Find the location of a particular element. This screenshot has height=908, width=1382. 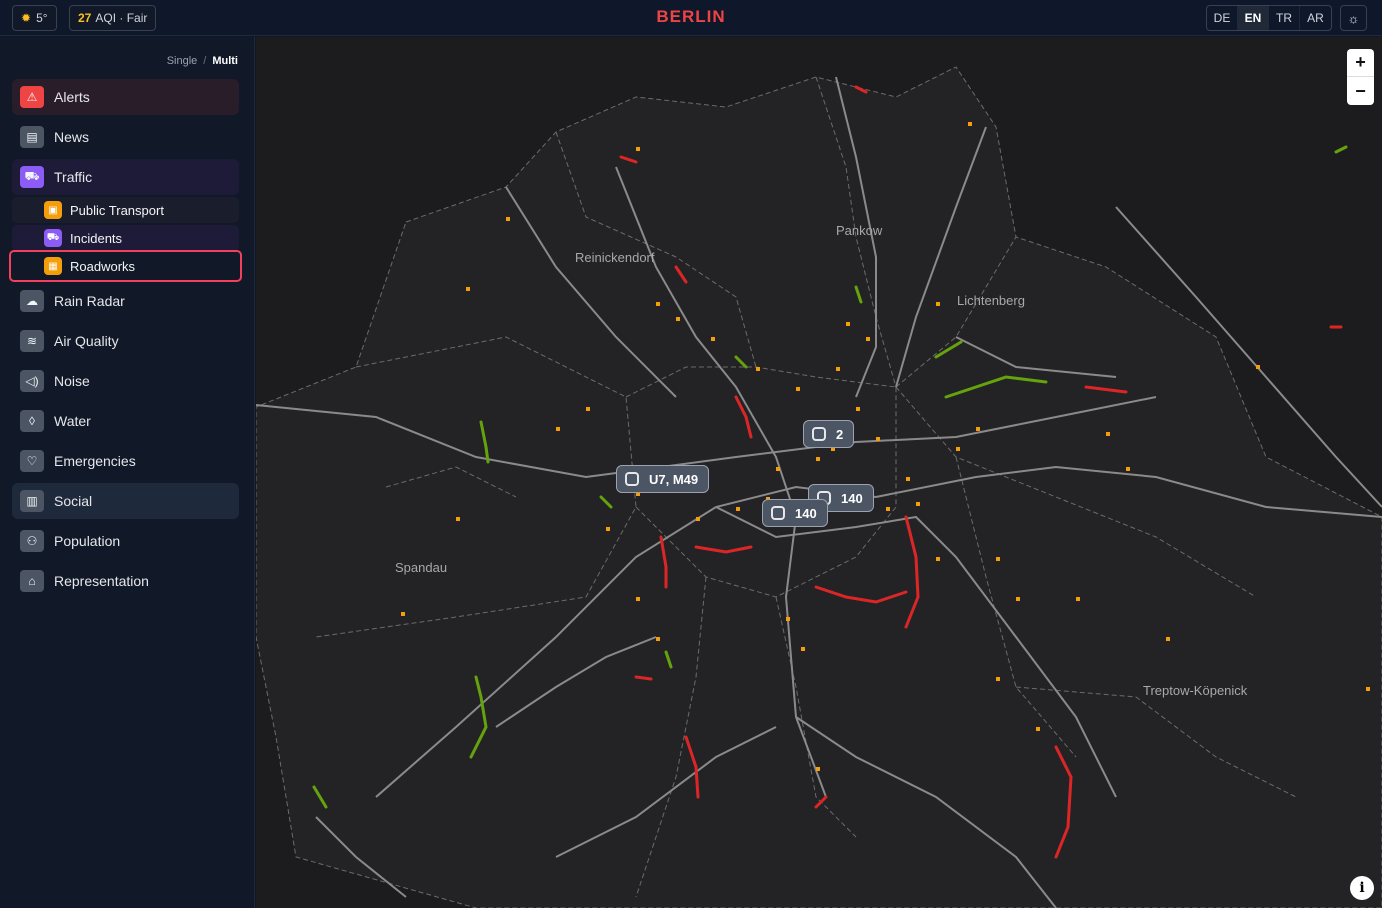

zoom-control: + − is located at coordinates (1360, 77).